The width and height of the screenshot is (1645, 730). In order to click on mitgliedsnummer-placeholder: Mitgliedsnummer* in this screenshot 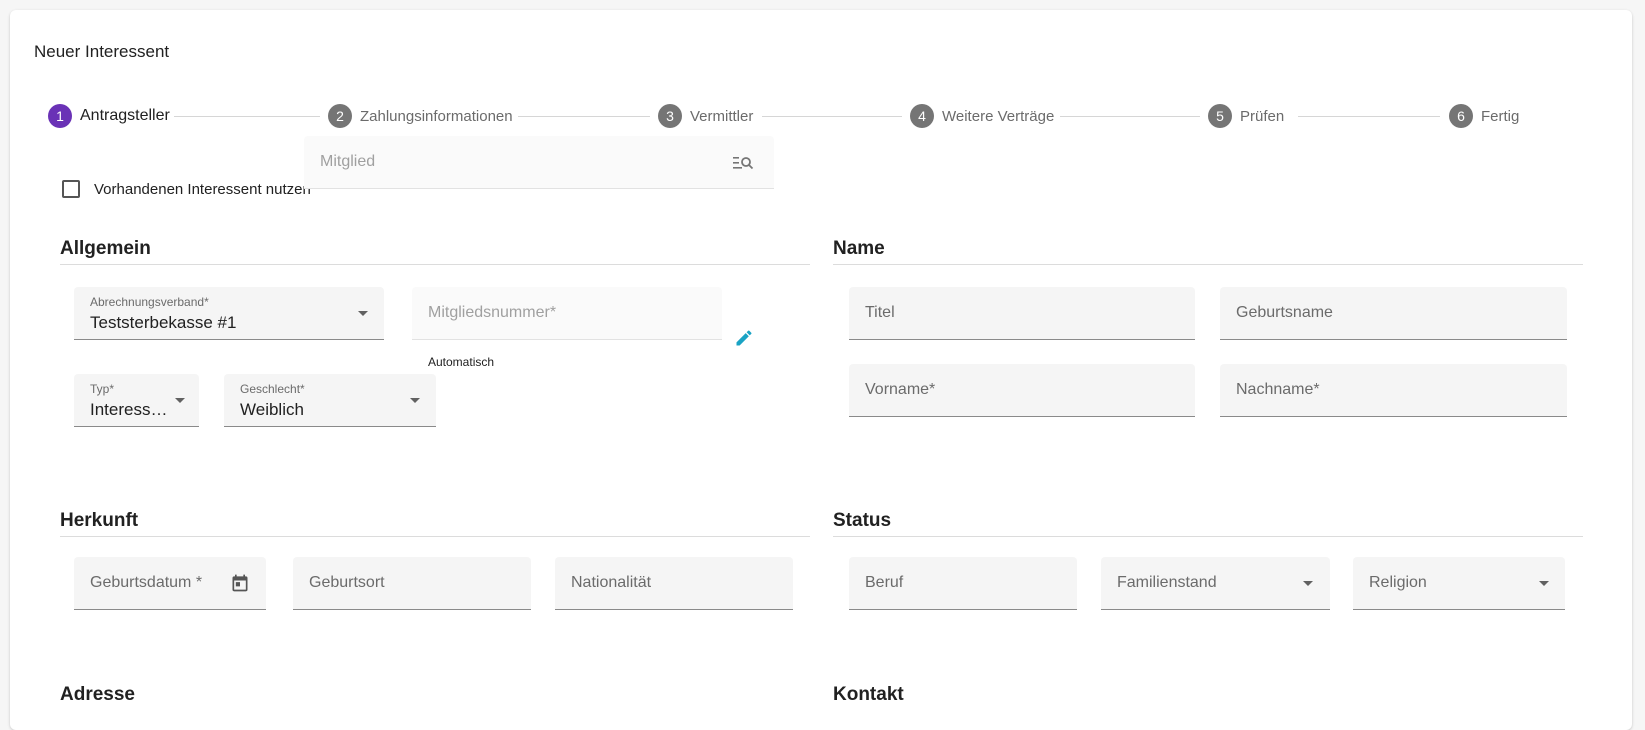, I will do `click(492, 312)`.